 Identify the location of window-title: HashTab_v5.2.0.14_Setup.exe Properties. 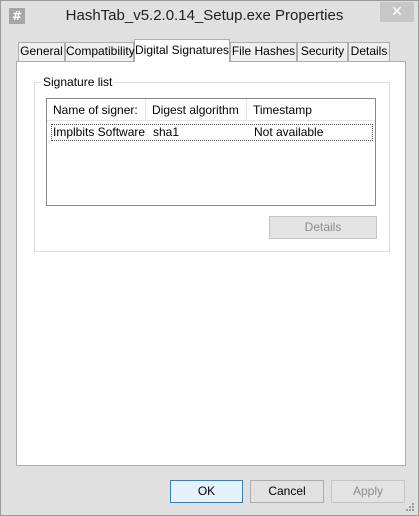
(204, 15).